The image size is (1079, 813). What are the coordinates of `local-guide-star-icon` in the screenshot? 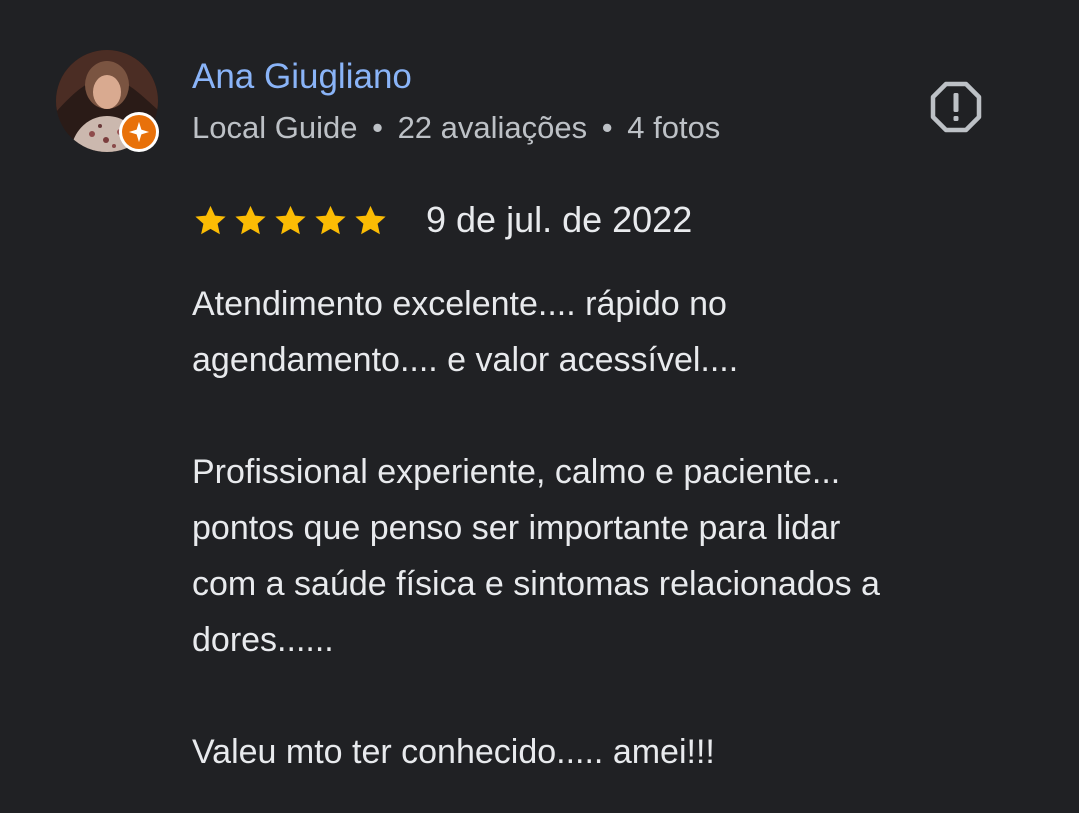 It's located at (139, 132).